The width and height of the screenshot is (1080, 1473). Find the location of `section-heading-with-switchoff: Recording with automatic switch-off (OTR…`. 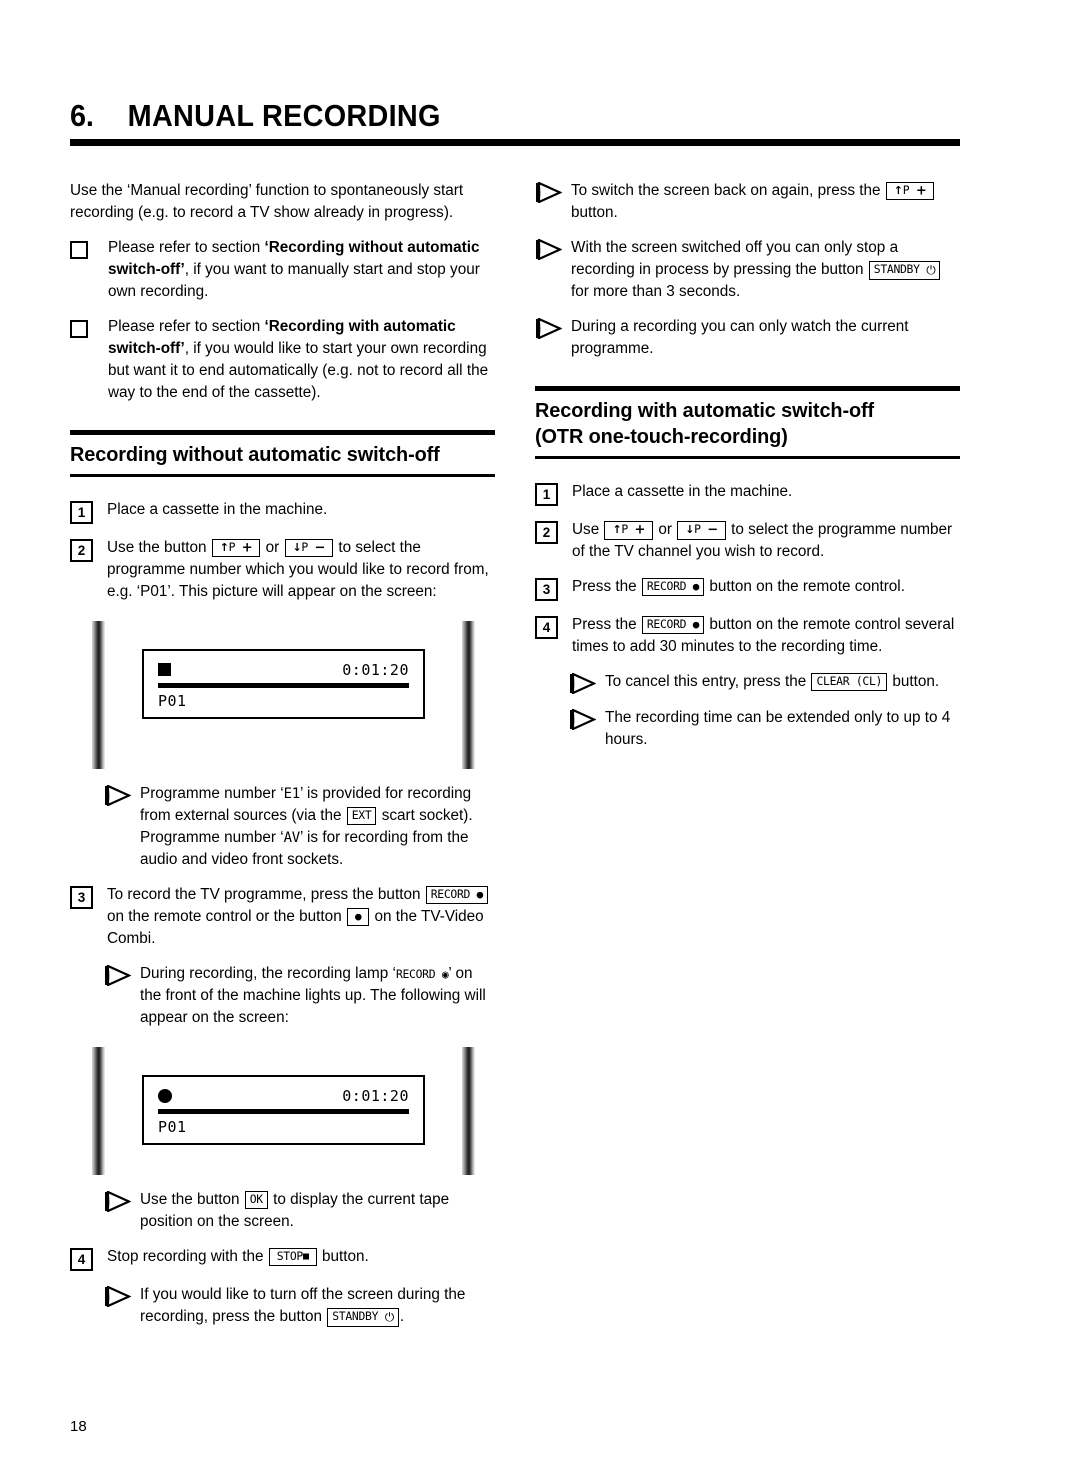

section-heading-with-switchoff: Recording with automatic switch-off (OTR… is located at coordinates (747, 422).